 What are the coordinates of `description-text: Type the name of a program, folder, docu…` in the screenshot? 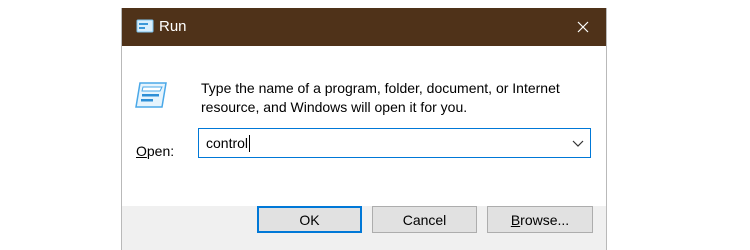 It's located at (391, 98).